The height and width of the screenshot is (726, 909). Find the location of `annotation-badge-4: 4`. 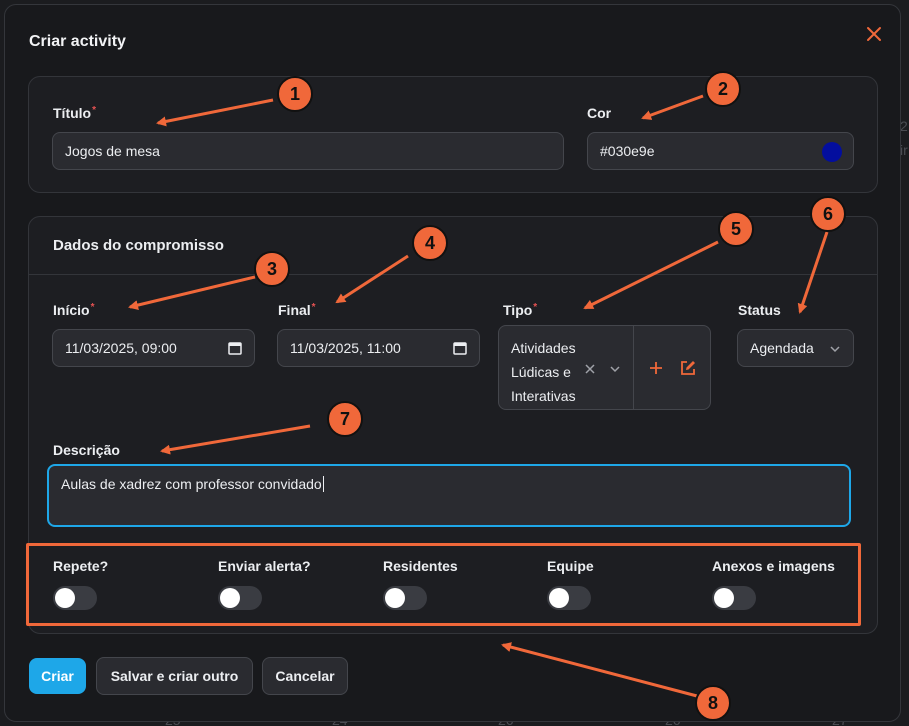

annotation-badge-4: 4 is located at coordinates (430, 243).